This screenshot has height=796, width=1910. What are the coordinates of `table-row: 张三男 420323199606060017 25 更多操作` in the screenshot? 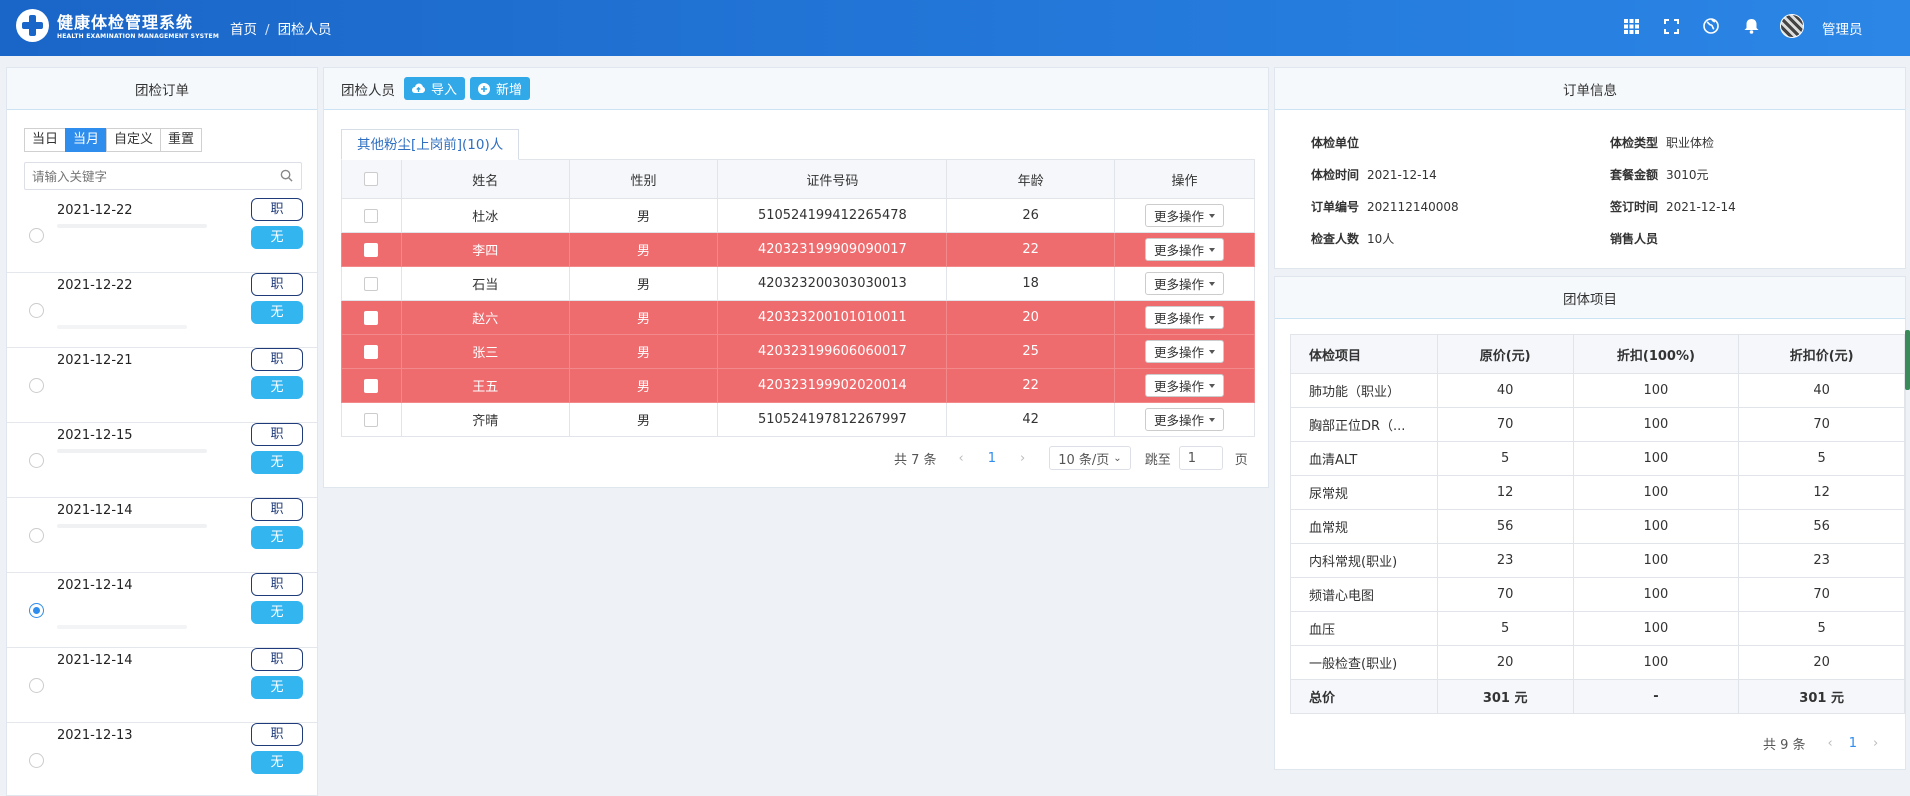 It's located at (798, 351).